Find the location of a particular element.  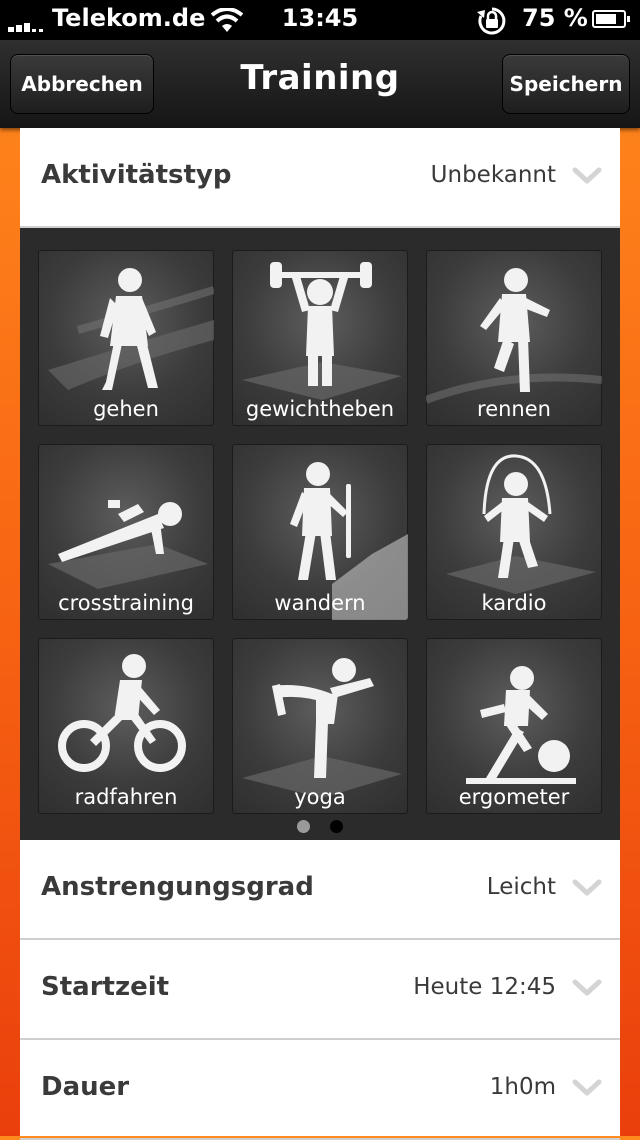

nav-bar: Abbrechen Training Speichern is located at coordinates (320, 84).